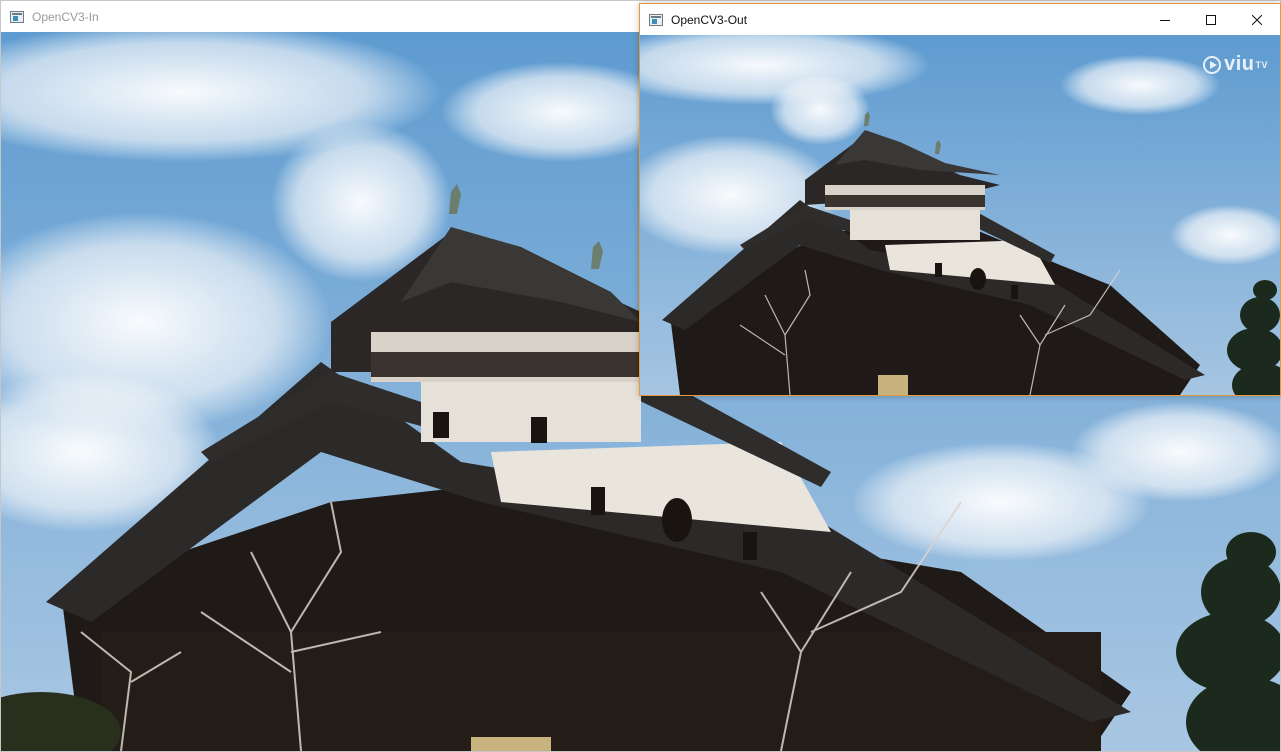 Image resolution: width=1281 pixels, height=752 pixels. I want to click on viu-tv-watermark: viu TV, so click(1235, 64).